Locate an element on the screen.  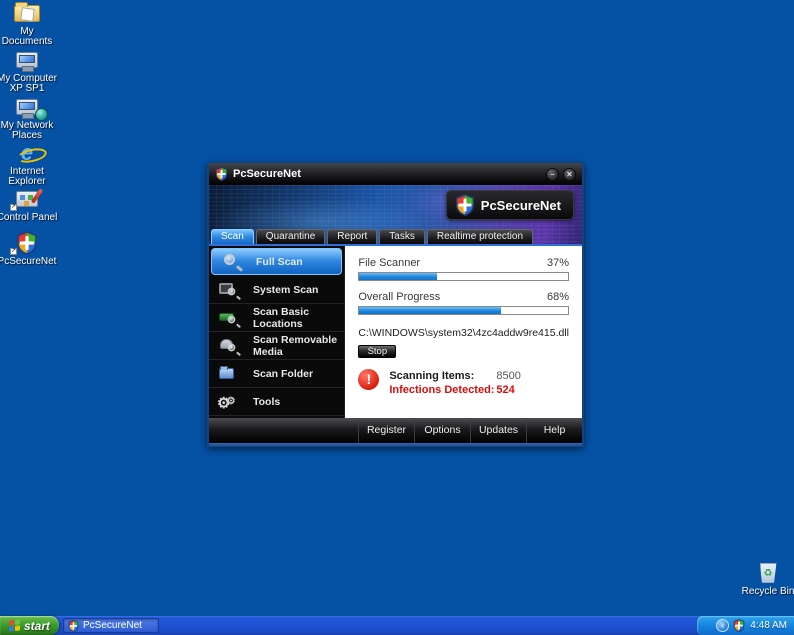
system-tray: ‹ 4:48 AM is located at coordinates (745, 625).